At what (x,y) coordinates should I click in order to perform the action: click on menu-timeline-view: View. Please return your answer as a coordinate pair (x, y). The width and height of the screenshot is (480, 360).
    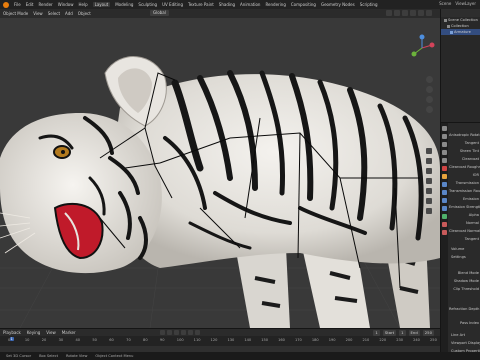
    Looking at the image, I should click on (51, 332).